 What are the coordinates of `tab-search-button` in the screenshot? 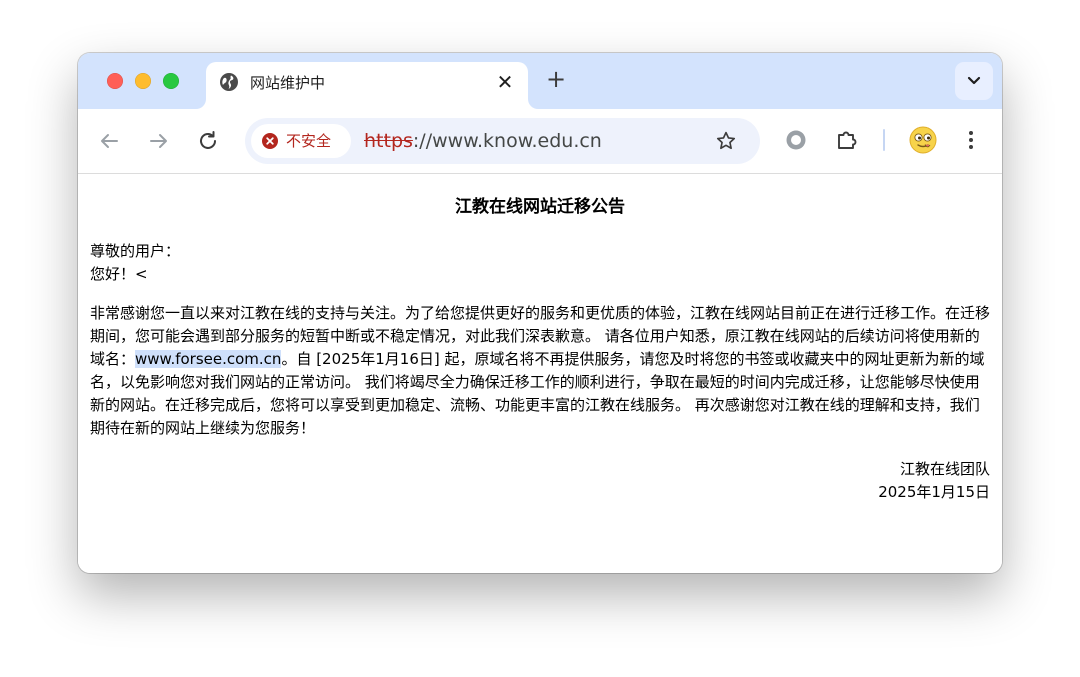 It's located at (974, 81).